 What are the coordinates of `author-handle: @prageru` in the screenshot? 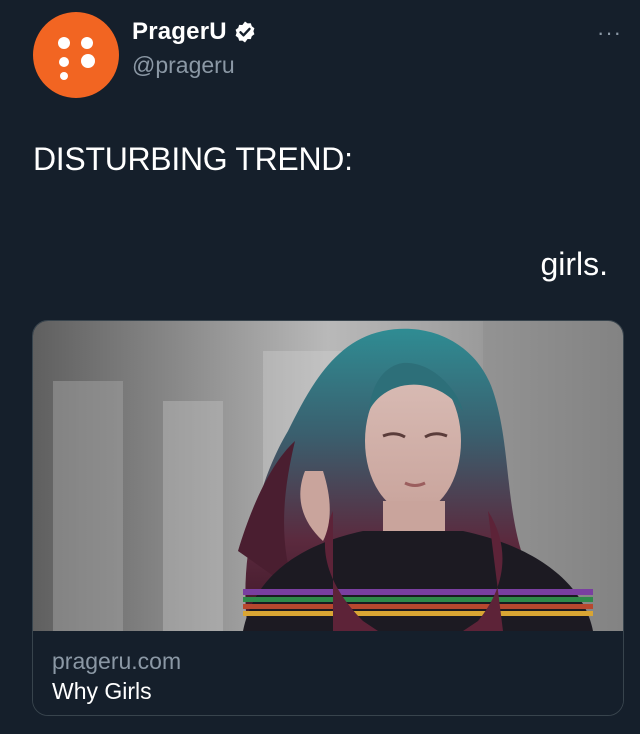 It's located at (194, 65).